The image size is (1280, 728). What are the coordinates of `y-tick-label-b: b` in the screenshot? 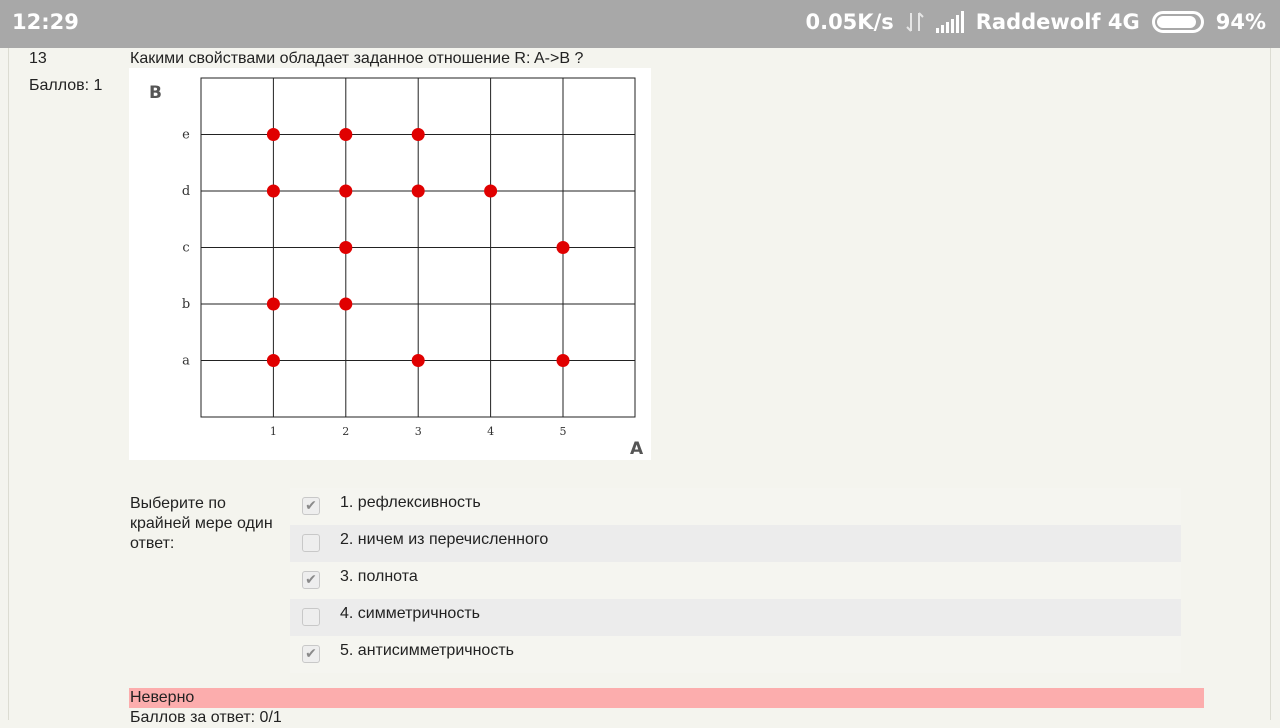 It's located at (186, 304).